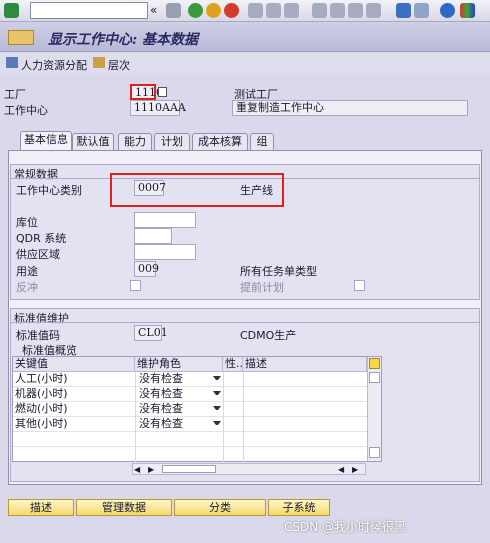 The height and width of the screenshot is (543, 490). What do you see at coordinates (135, 141) in the screenshot?
I see `tab-capacity: 能力` at bounding box center [135, 141].